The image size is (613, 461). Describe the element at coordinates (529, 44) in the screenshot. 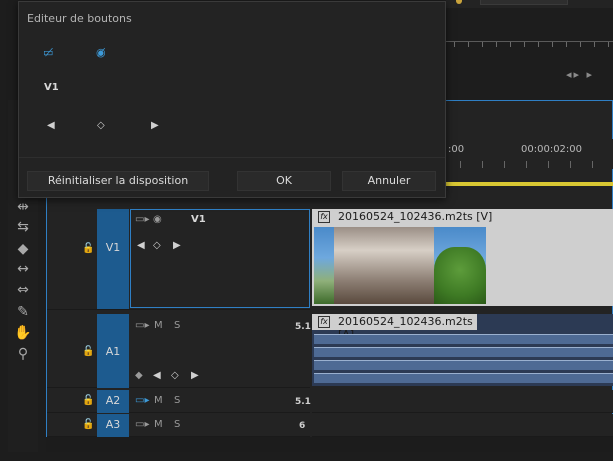

I see `source-ruler` at that location.